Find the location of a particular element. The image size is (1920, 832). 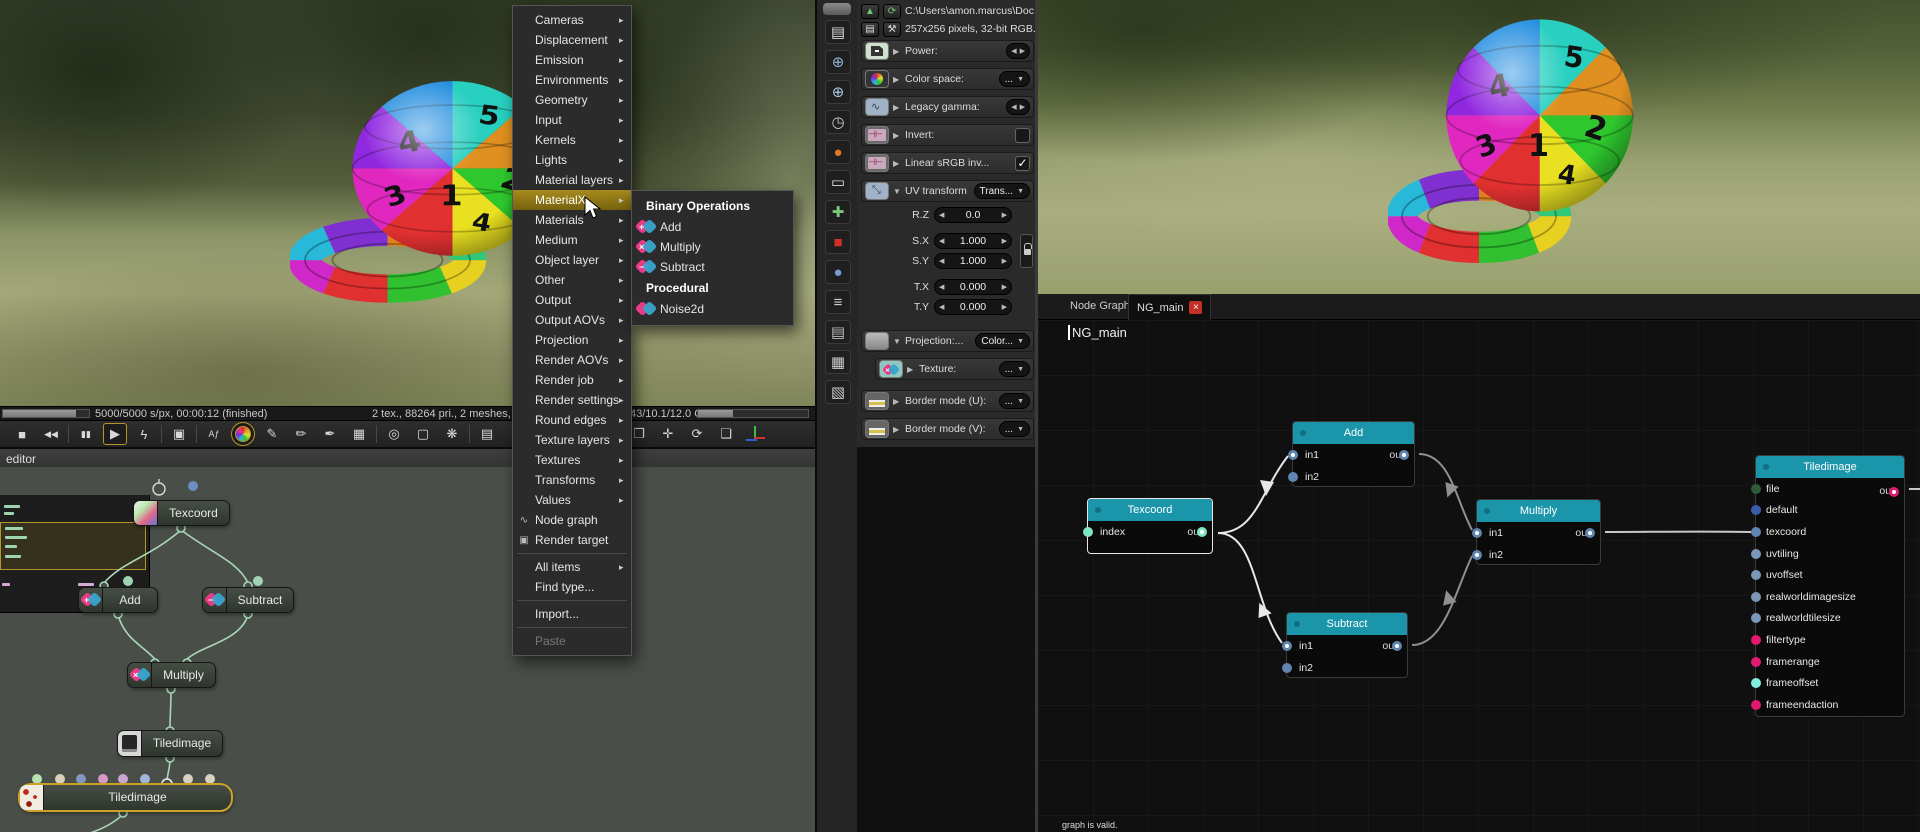

prop-row-uv-transform: ▼ UV transform Trans...▼ is located at coordinates (947, 191).